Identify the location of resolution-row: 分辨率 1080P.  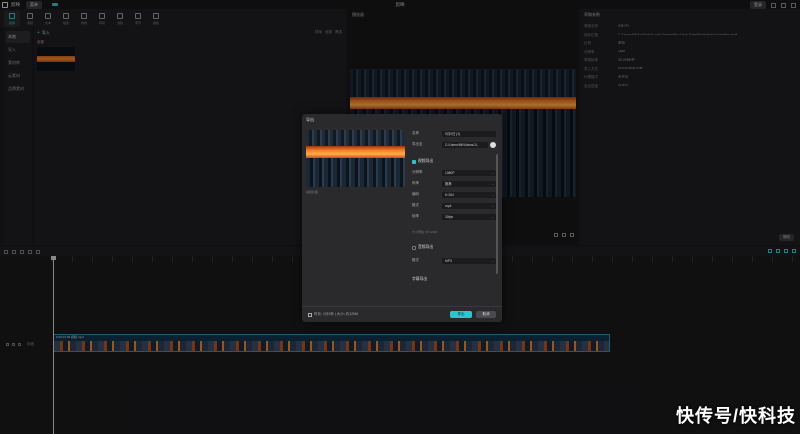
(454, 172).